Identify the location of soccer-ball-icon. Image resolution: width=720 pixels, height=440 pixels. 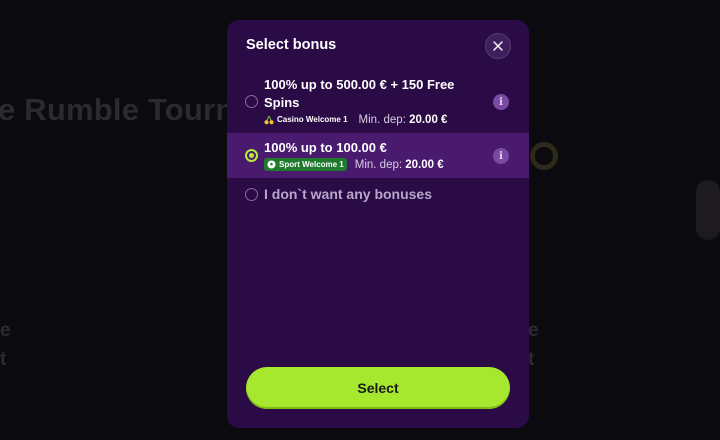
(271, 164).